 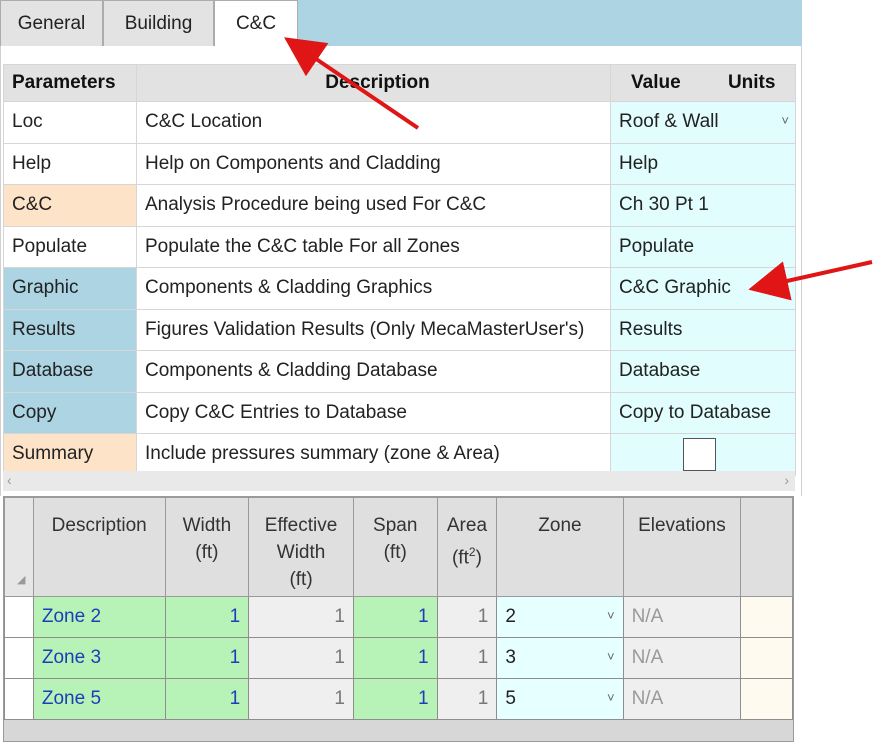 I want to click on param-value-button: Populate, so click(x=703, y=246).